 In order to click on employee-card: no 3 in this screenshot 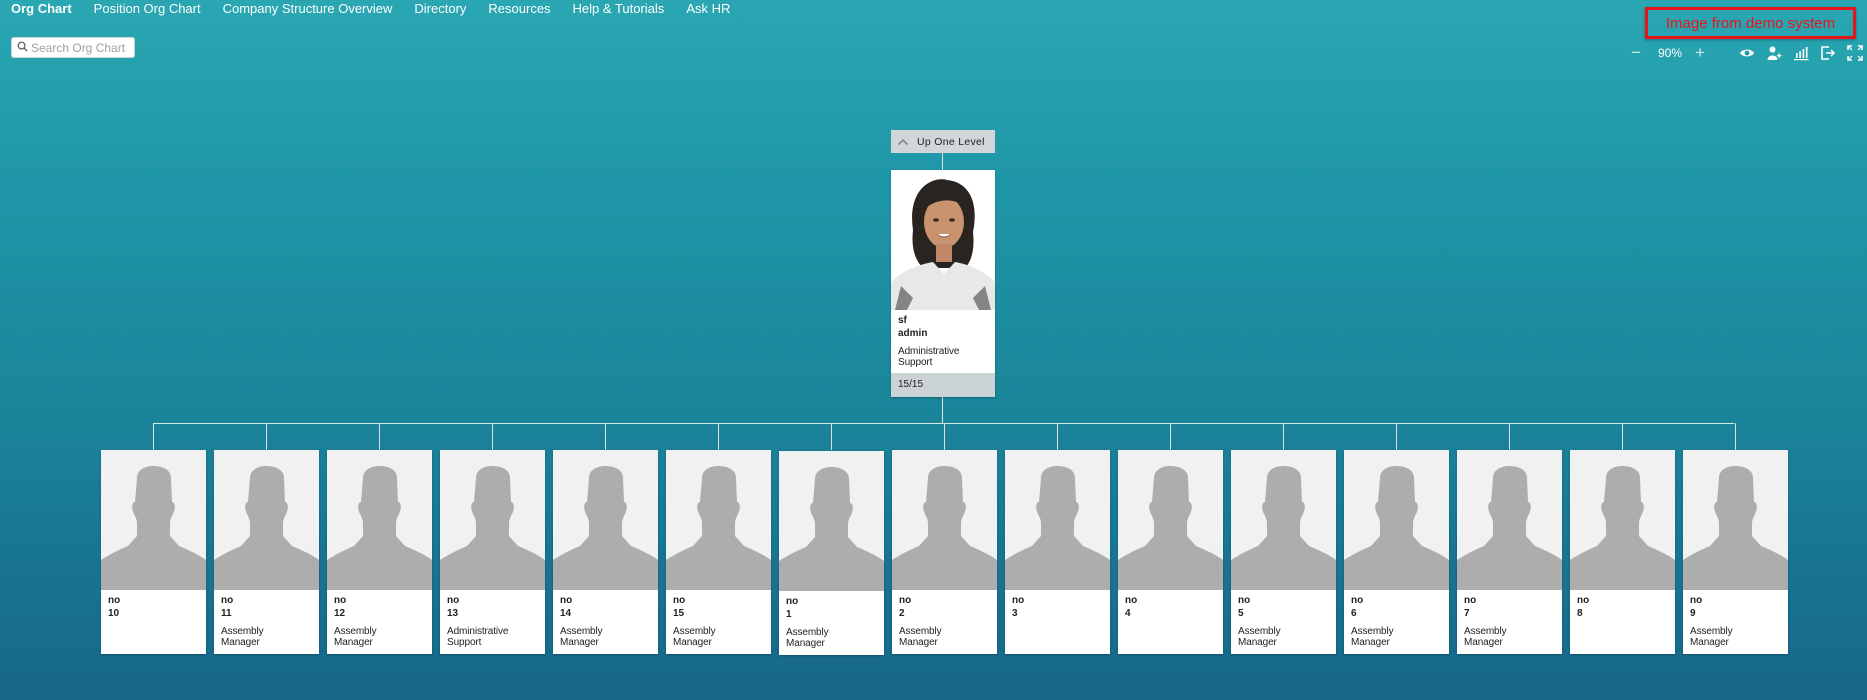, I will do `click(1057, 552)`.